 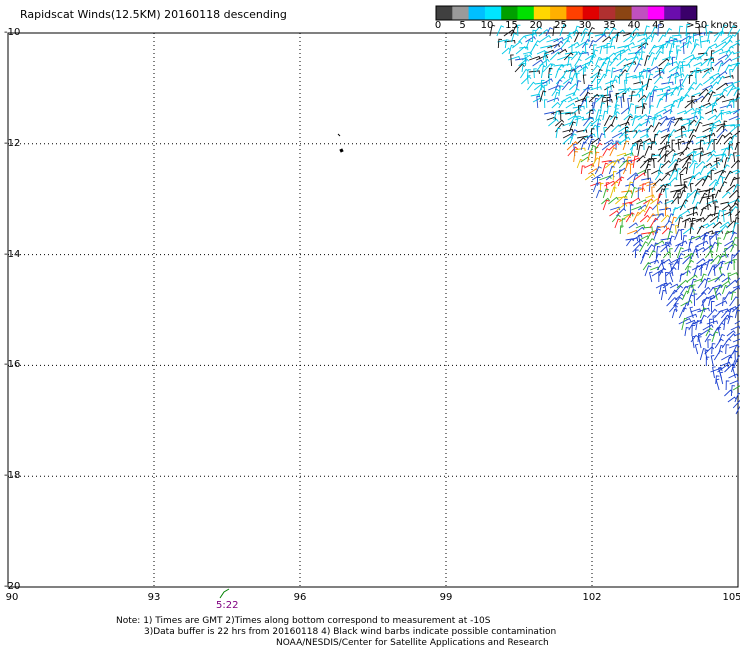 What do you see at coordinates (12, 32) in the screenshot?
I see `latitude-label: -10` at bounding box center [12, 32].